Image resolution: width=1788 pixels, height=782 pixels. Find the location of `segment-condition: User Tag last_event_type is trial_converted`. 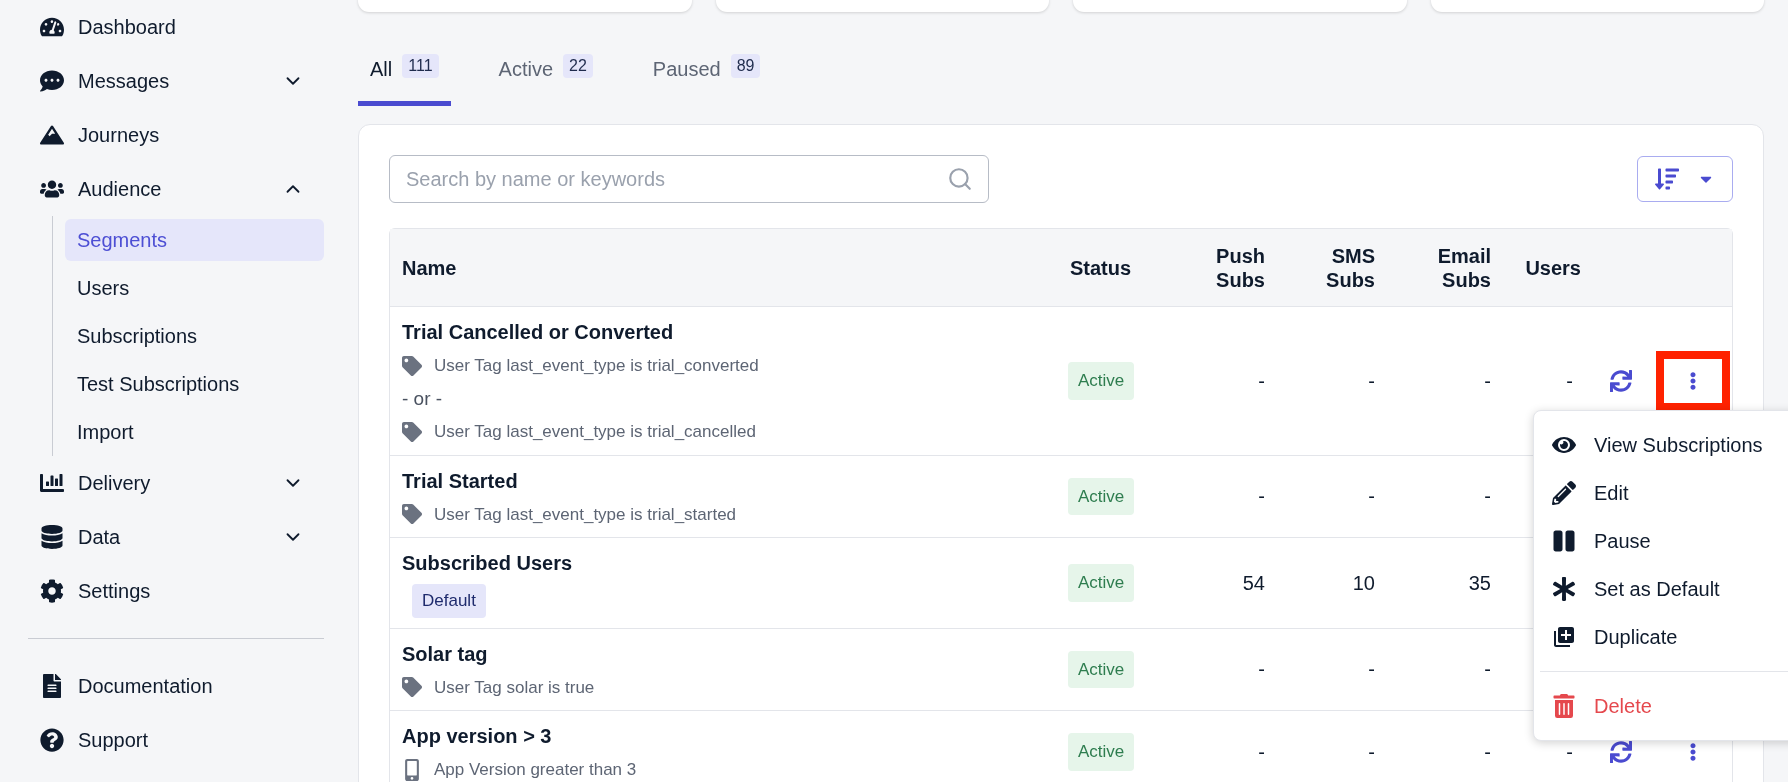

segment-condition: User Tag last_event_type is trial_converted is located at coordinates (596, 366).